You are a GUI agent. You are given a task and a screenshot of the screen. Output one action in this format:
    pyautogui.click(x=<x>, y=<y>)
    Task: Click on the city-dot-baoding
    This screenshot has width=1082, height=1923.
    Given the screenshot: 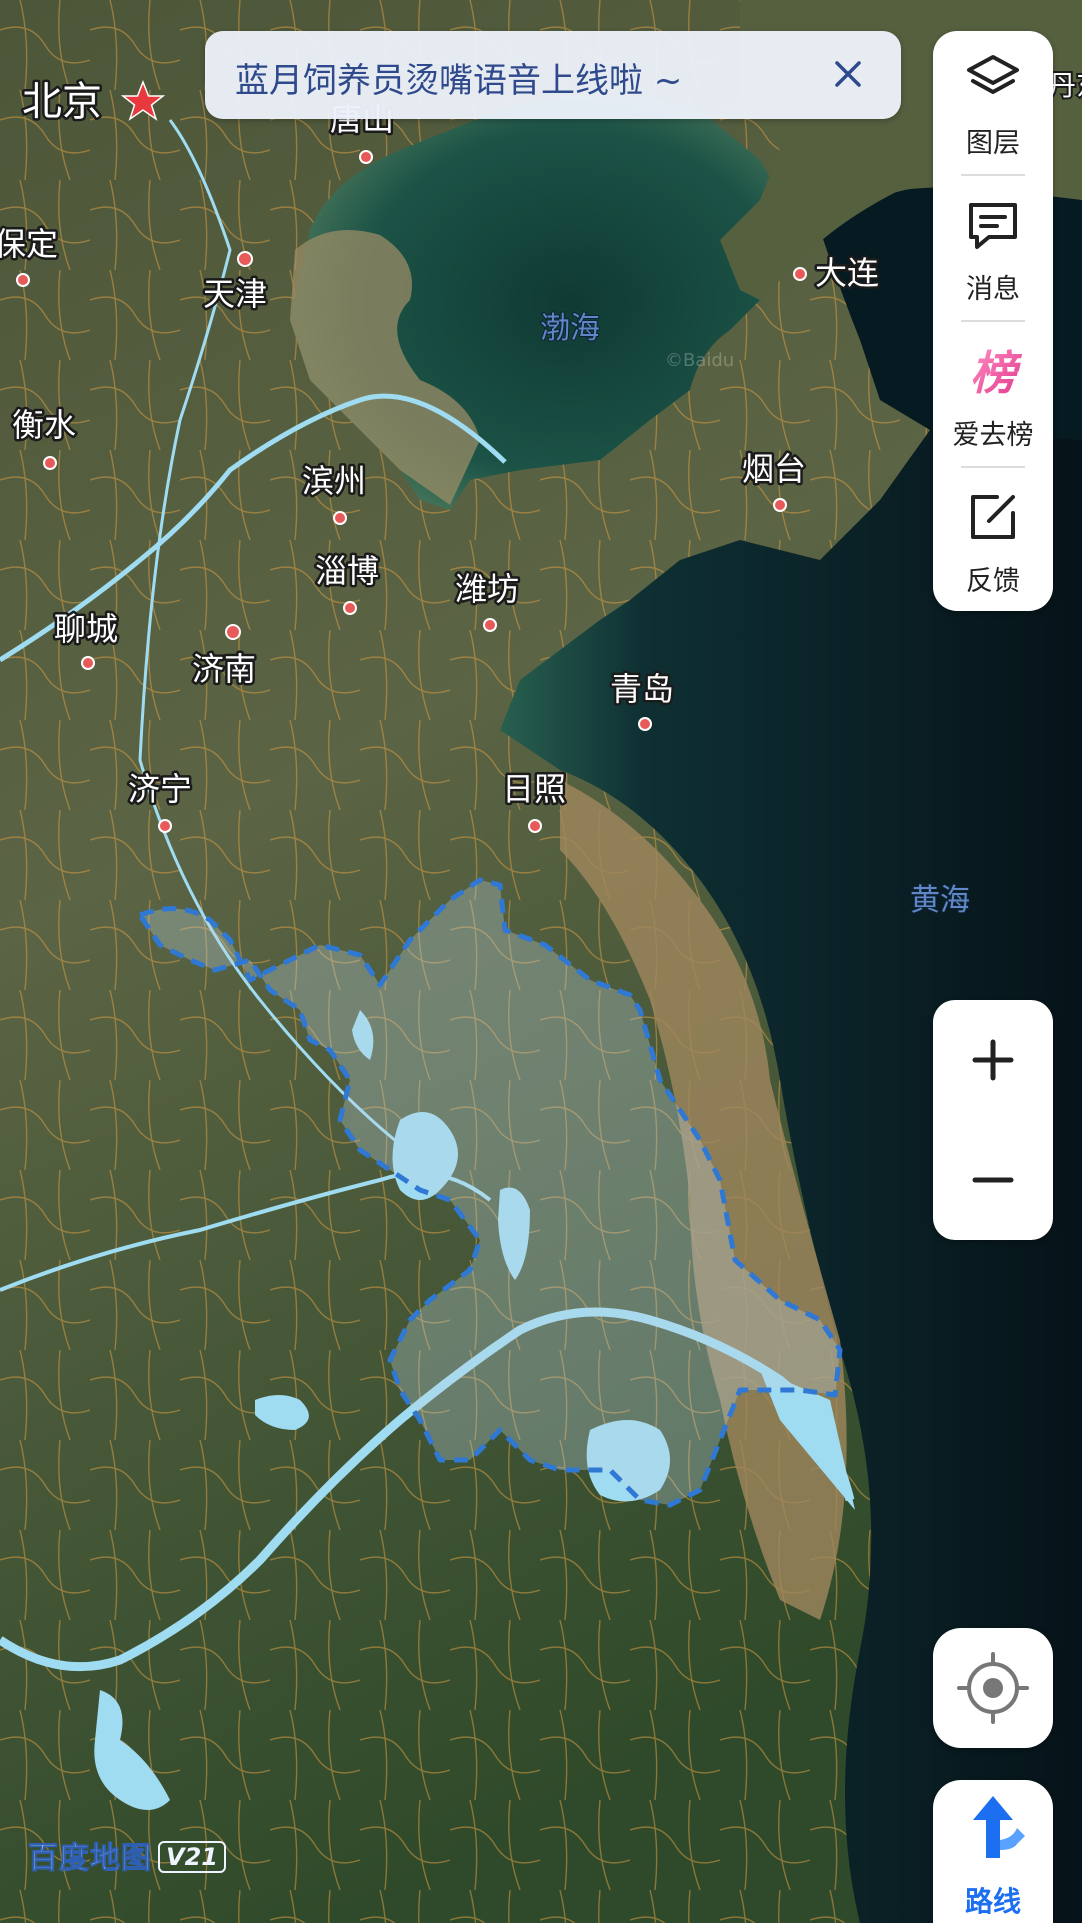 What is the action you would take?
    pyautogui.click(x=23, y=280)
    